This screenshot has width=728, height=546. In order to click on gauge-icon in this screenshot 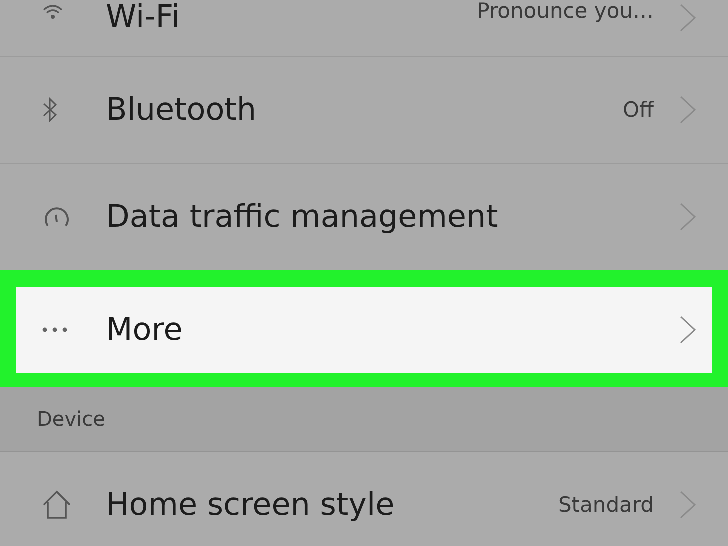, I will do `click(57, 217)`.